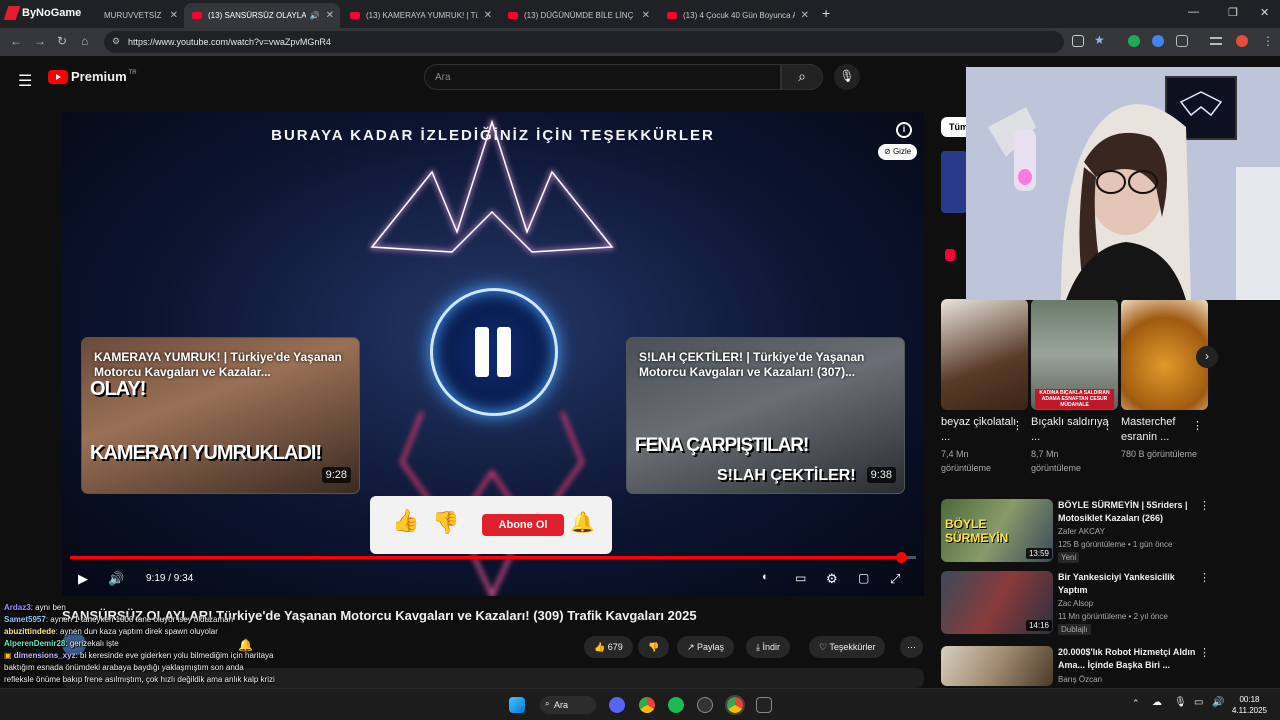  Describe the element at coordinates (116, 579) in the screenshot. I see `volume-icon: 🔊` at that location.